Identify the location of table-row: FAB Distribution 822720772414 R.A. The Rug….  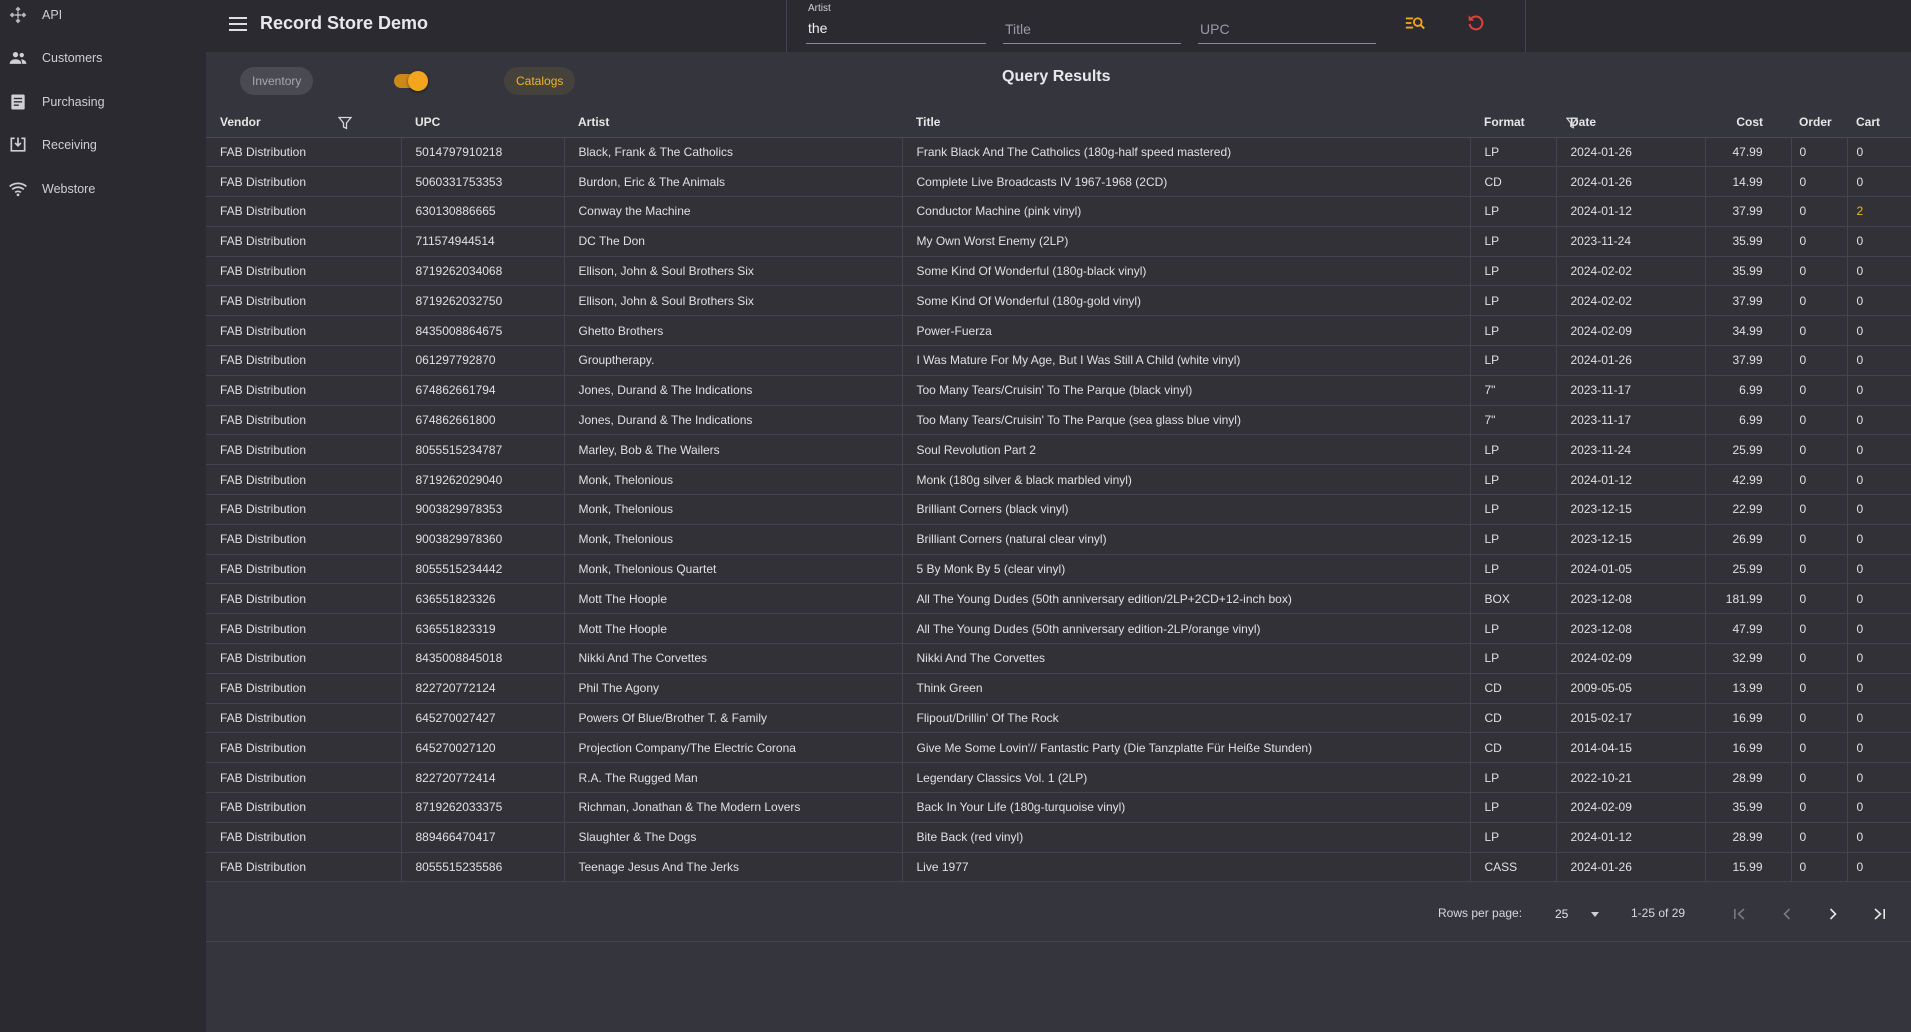
(1058, 778).